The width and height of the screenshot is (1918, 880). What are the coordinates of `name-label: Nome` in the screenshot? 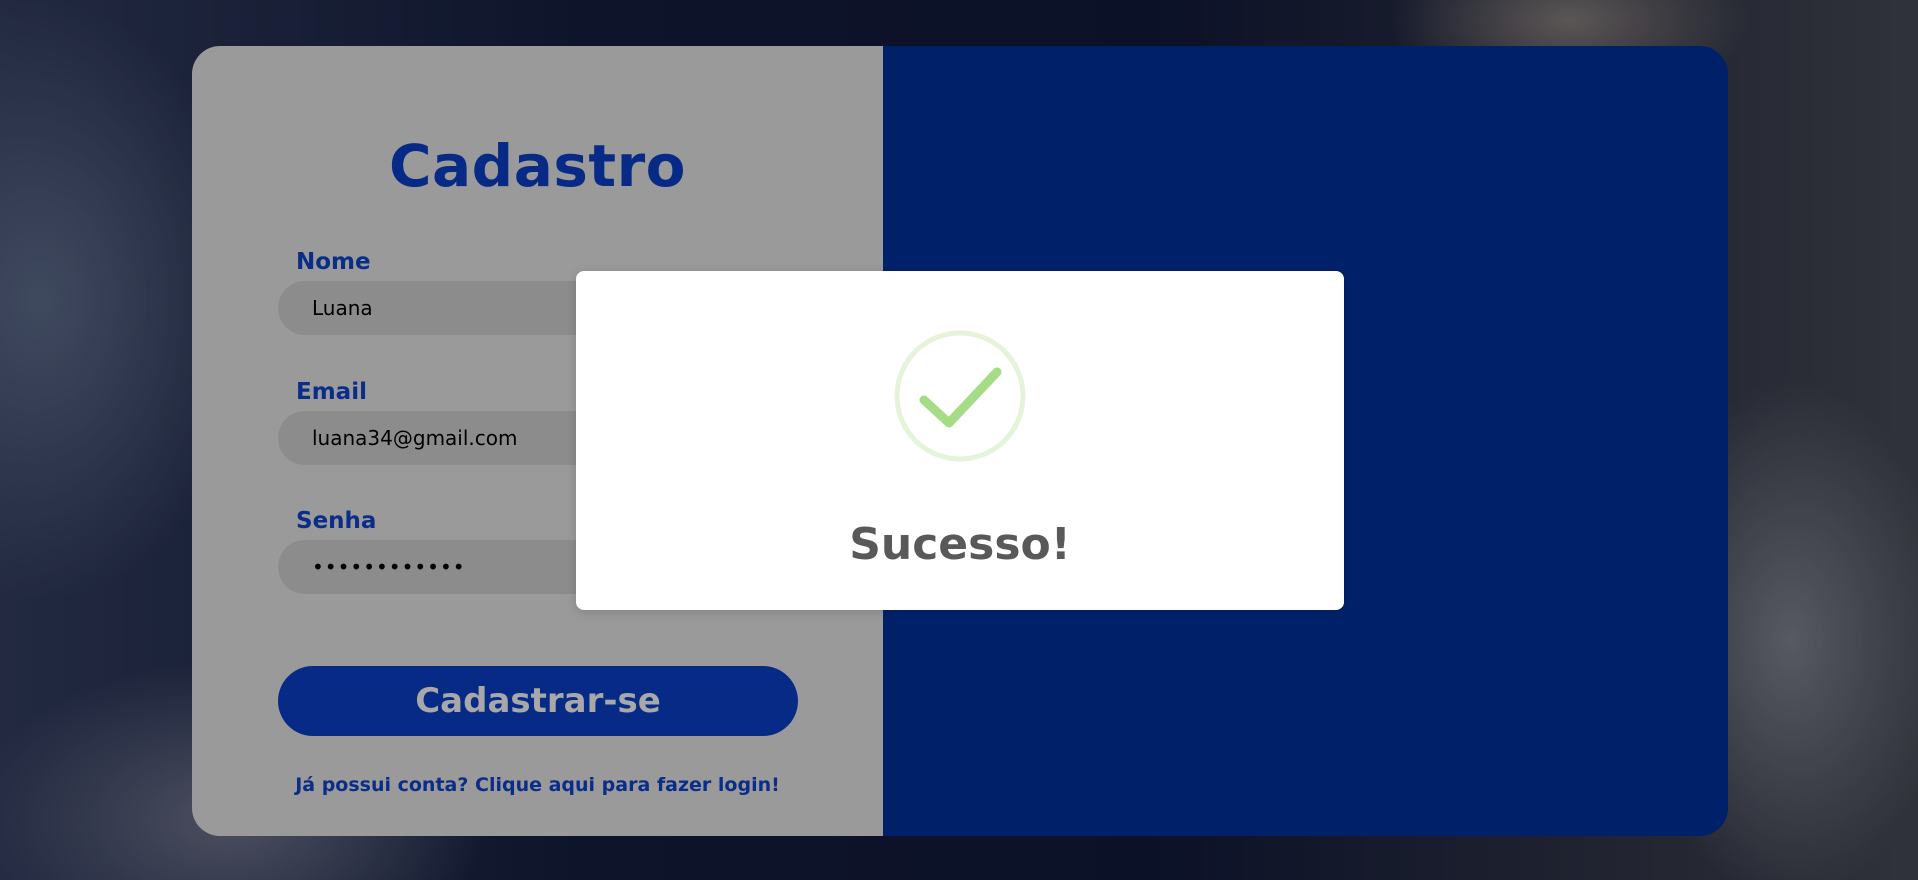 It's located at (333, 262).